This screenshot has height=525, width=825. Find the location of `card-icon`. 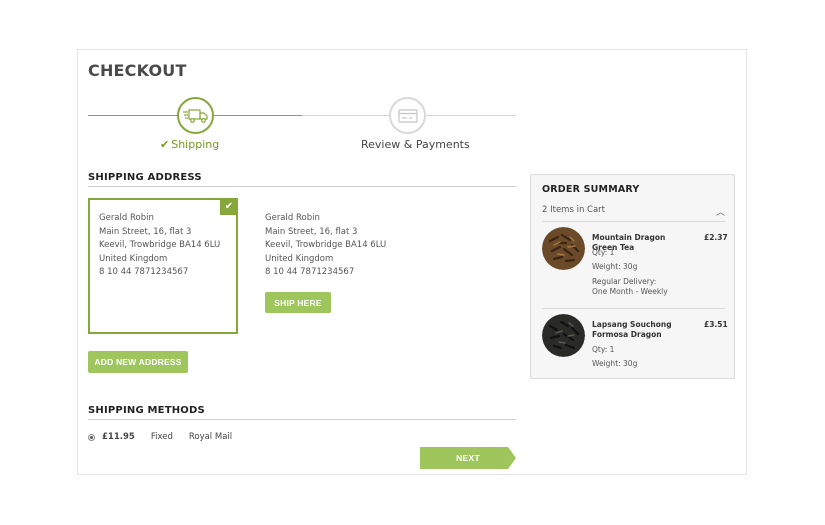

card-icon is located at coordinates (407, 115).